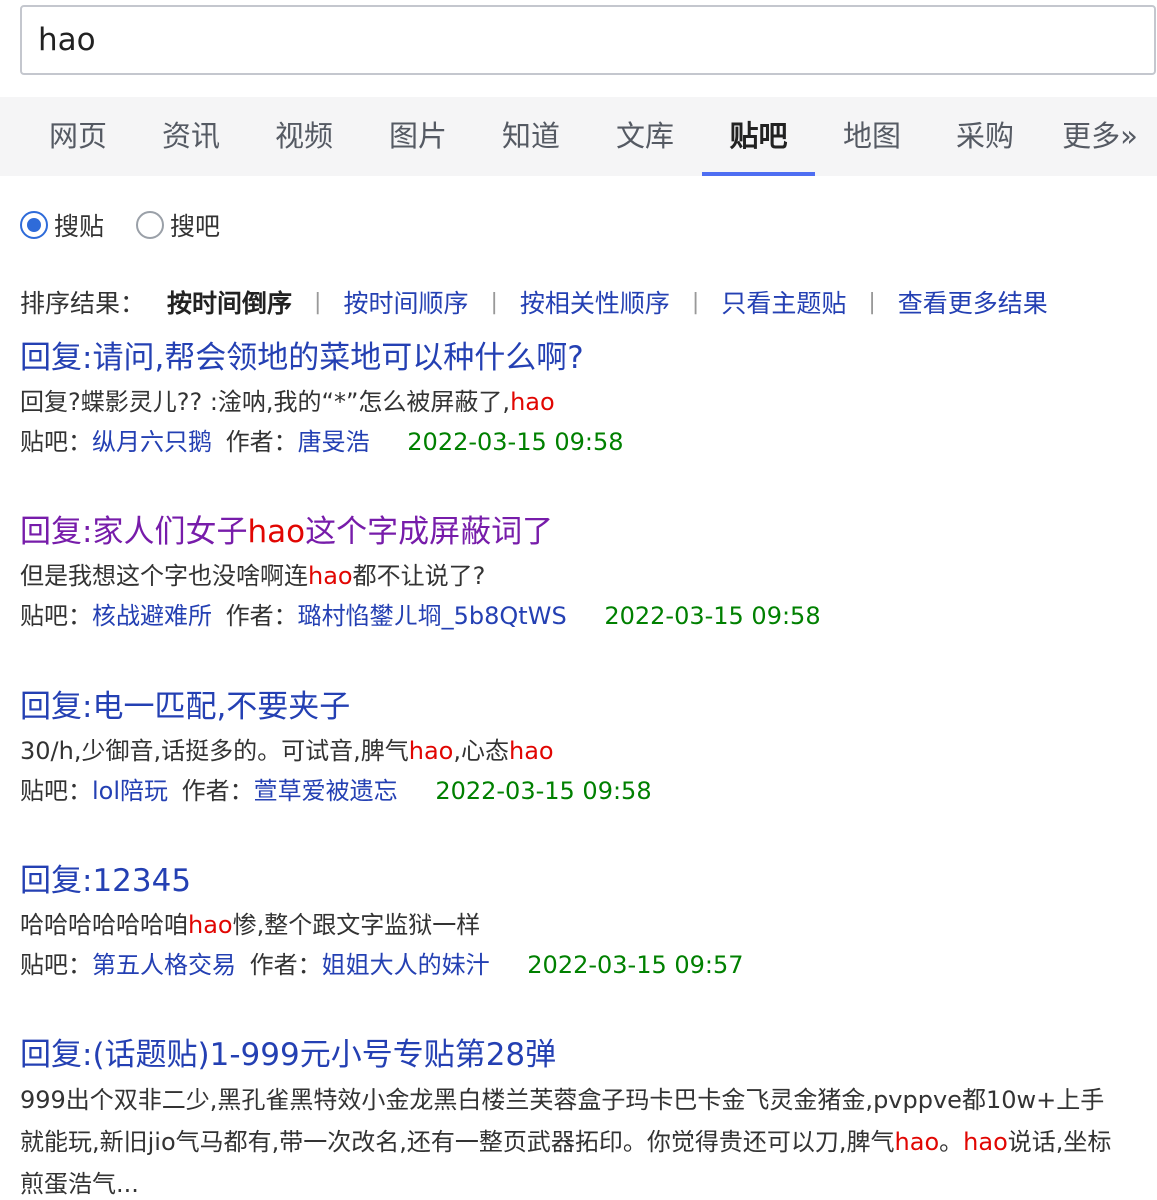 This screenshot has width=1157, height=1200. What do you see at coordinates (951, 1142) in the screenshot?
I see `abstract-text: 。` at bounding box center [951, 1142].